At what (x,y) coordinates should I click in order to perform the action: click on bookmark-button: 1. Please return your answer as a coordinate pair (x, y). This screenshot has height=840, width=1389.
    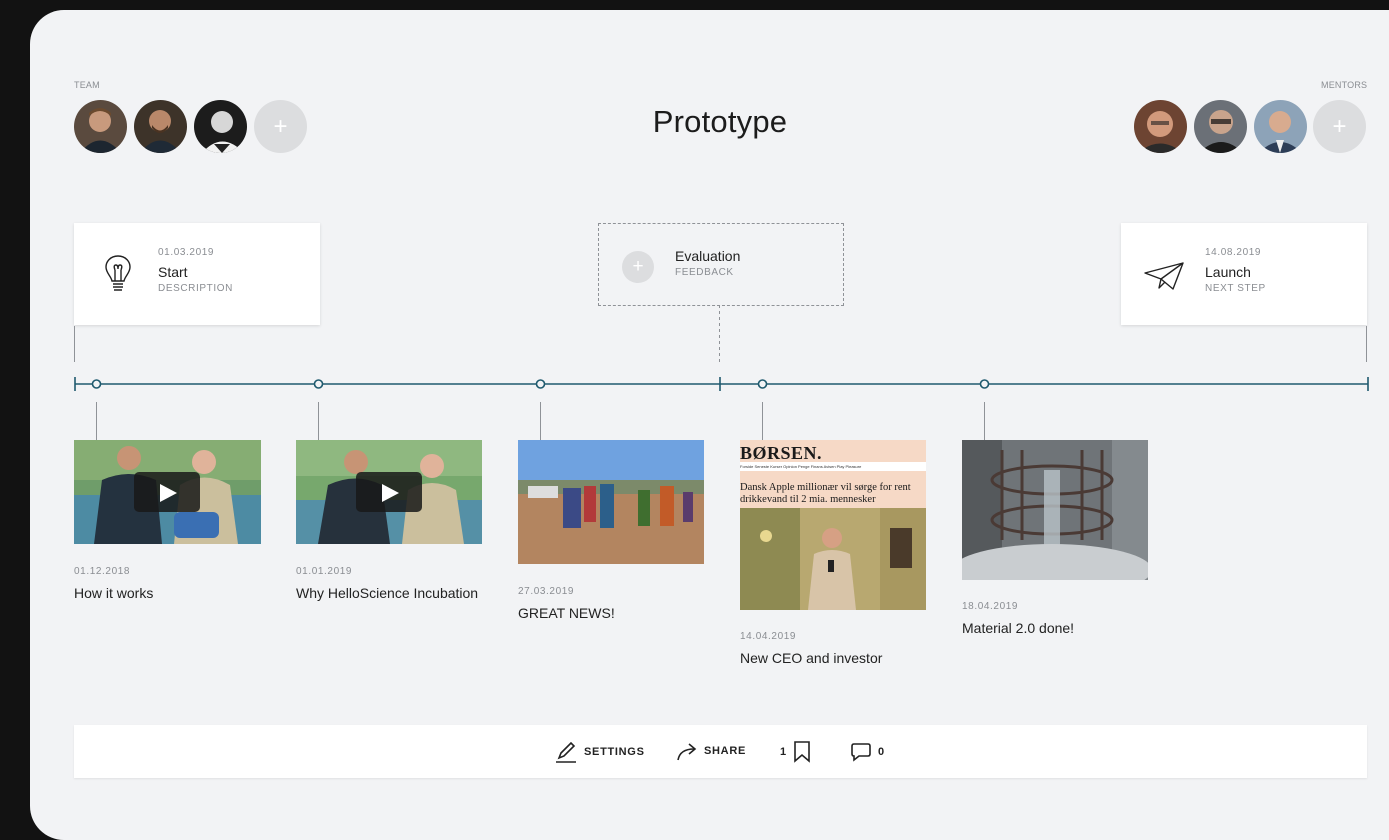
    Looking at the image, I should click on (795, 752).